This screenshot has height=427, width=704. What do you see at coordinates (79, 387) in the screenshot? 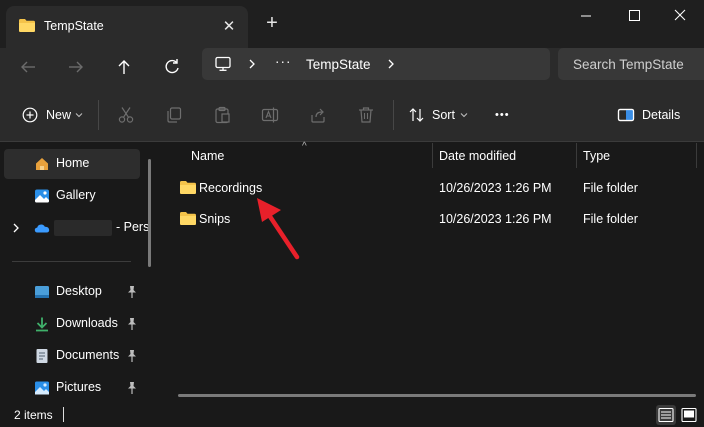
I see `sidebar-item-label: Pictures` at bounding box center [79, 387].